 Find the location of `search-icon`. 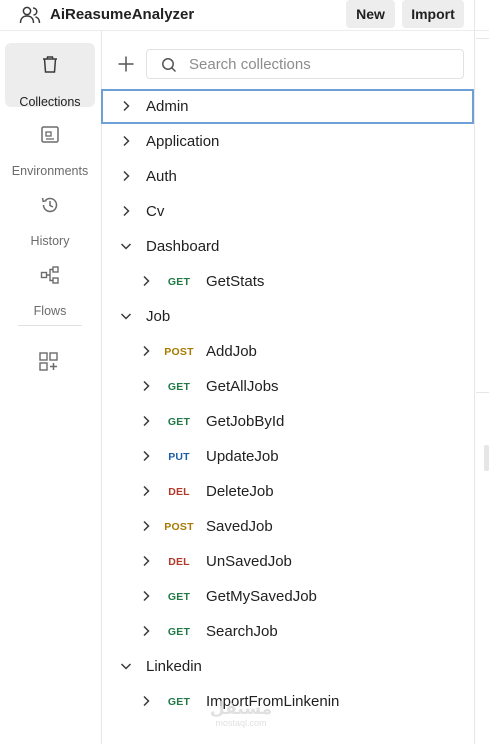

search-icon is located at coordinates (169, 65).